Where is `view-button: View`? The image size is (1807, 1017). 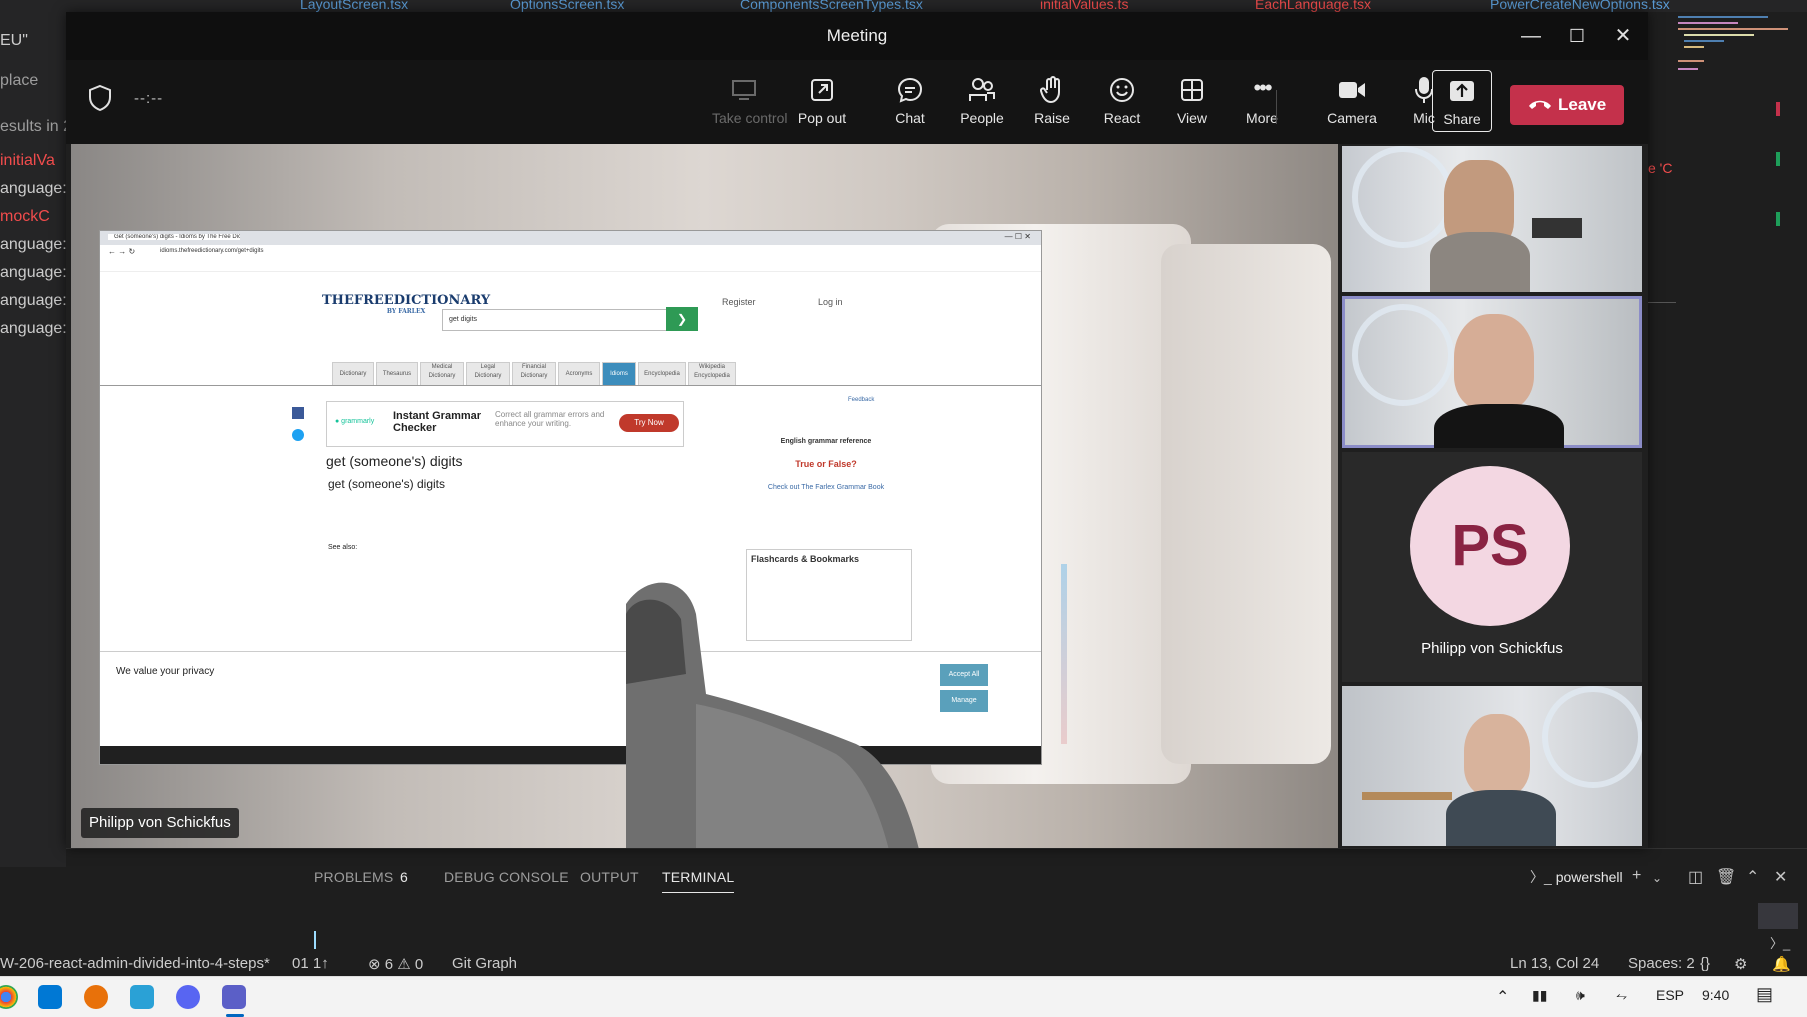 view-button: View is located at coordinates (1192, 102).